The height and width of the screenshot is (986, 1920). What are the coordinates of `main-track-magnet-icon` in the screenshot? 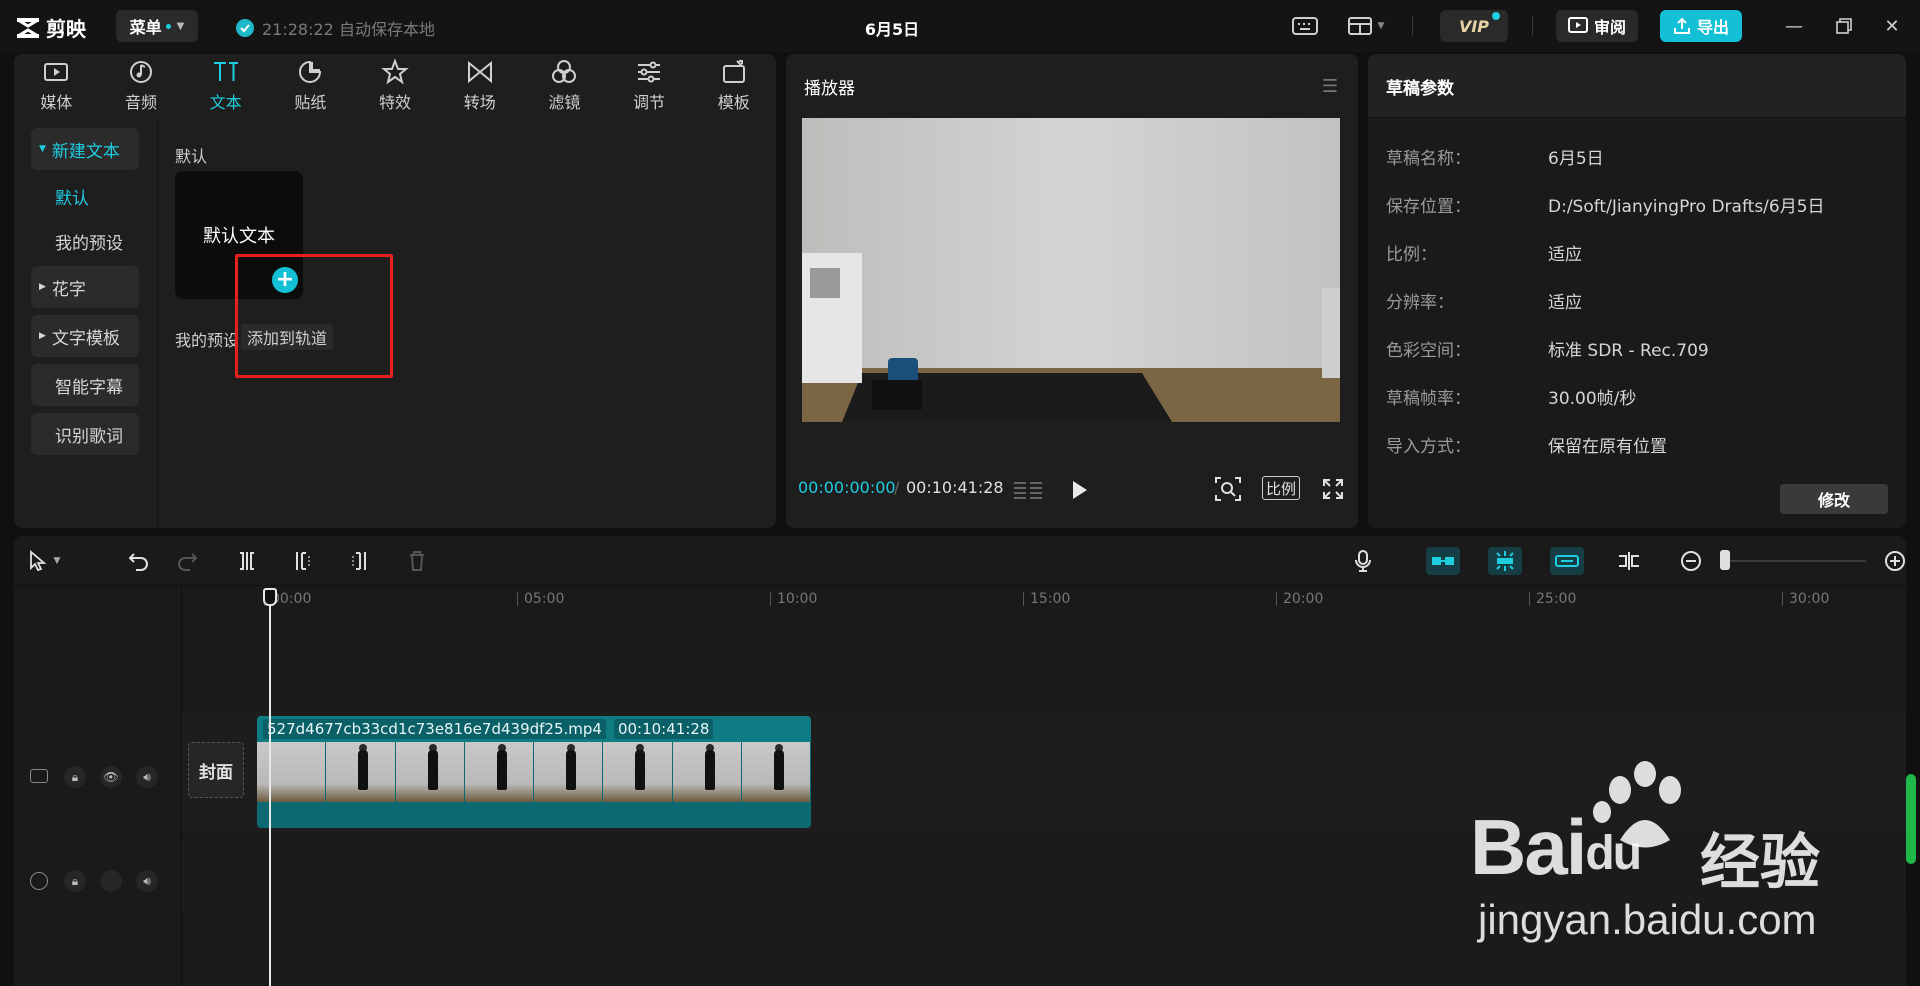 It's located at (1443, 561).